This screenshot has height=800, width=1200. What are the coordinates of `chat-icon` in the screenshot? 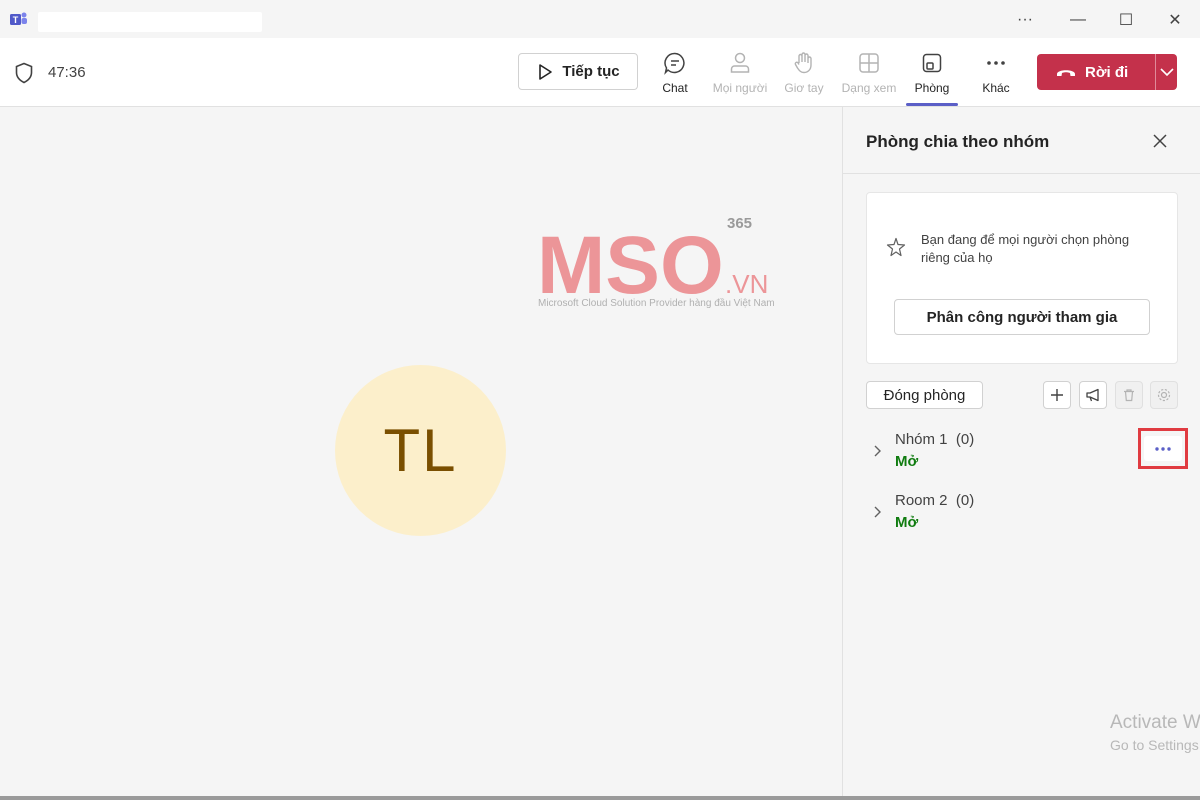 It's located at (675, 63).